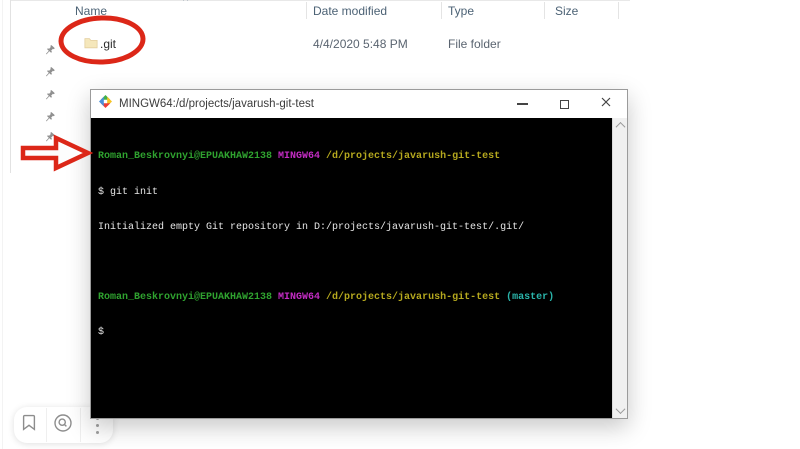 The width and height of the screenshot is (800, 449). What do you see at coordinates (619, 268) in the screenshot?
I see `terminal-scrollbar` at bounding box center [619, 268].